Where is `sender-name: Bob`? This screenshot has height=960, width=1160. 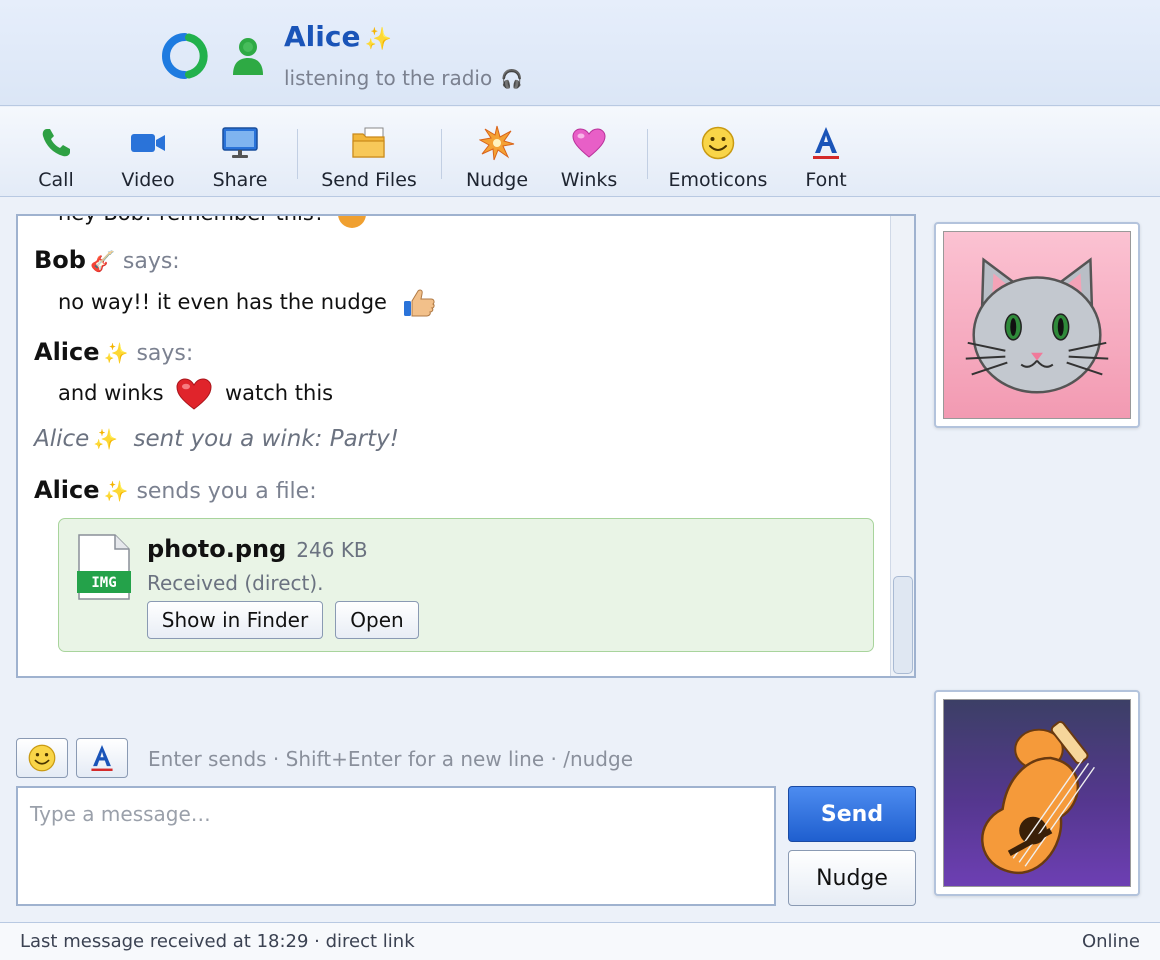 sender-name: Bob is located at coordinates (60, 260).